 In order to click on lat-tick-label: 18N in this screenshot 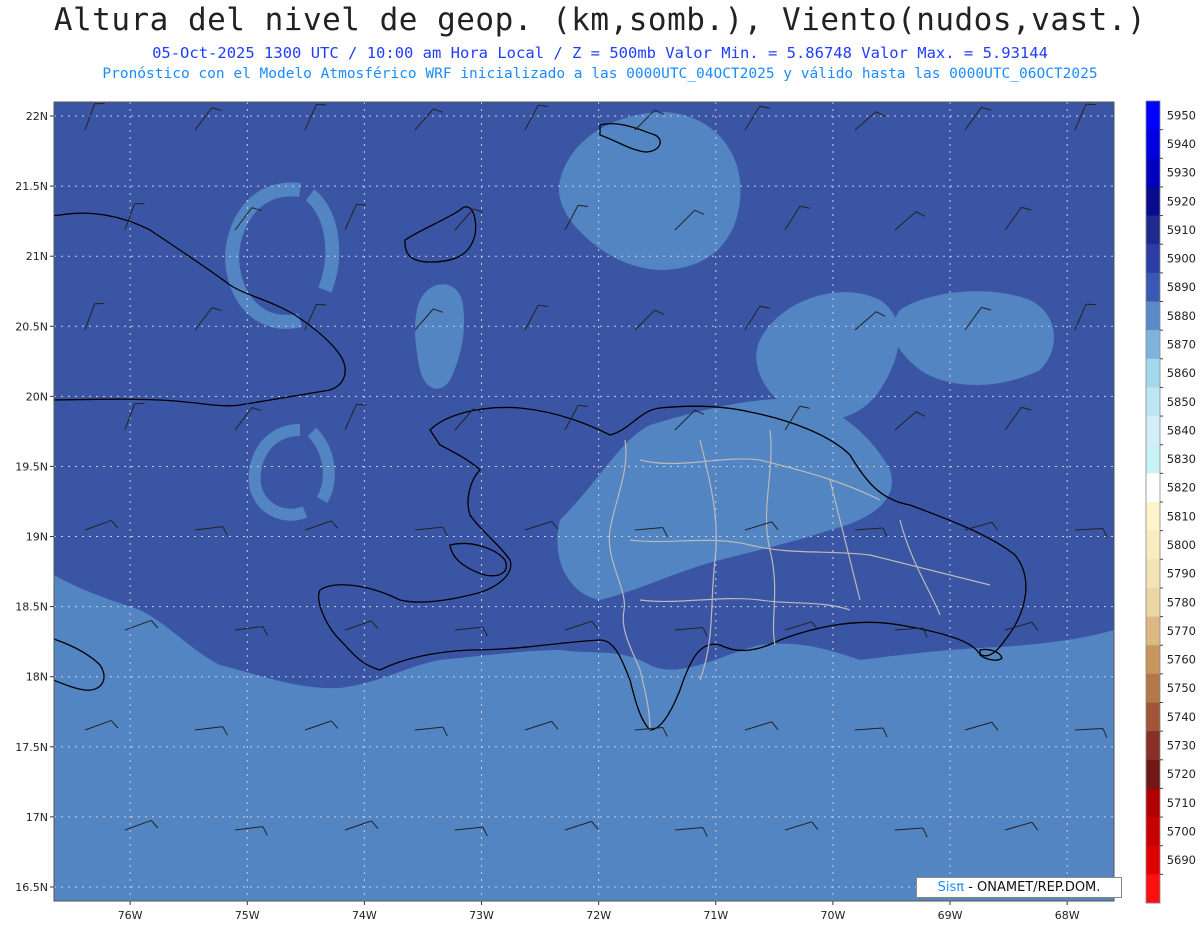, I will do `click(37, 677)`.